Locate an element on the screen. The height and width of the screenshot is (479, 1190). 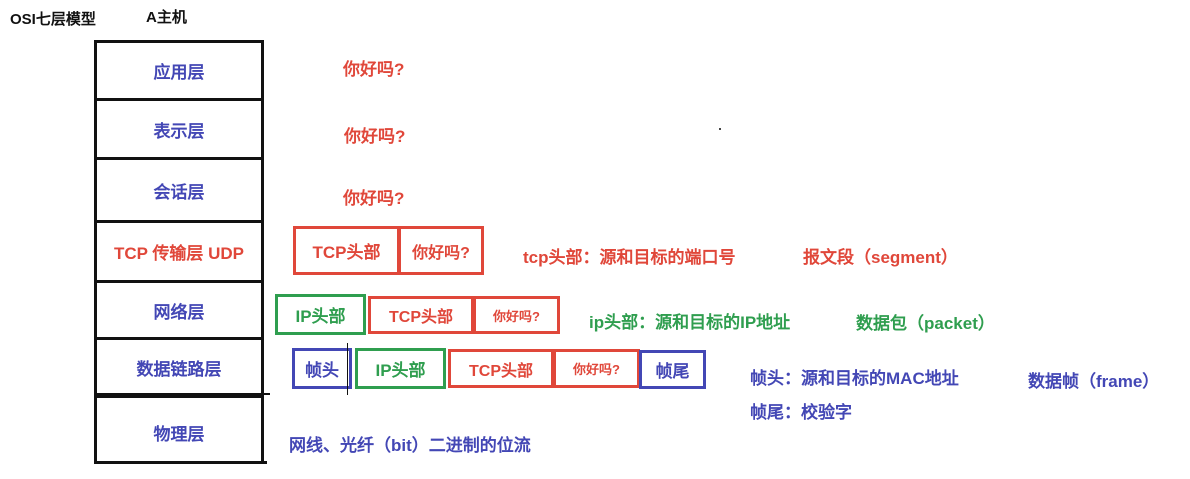
frame-header-box: 帧头 is located at coordinates (322, 368).